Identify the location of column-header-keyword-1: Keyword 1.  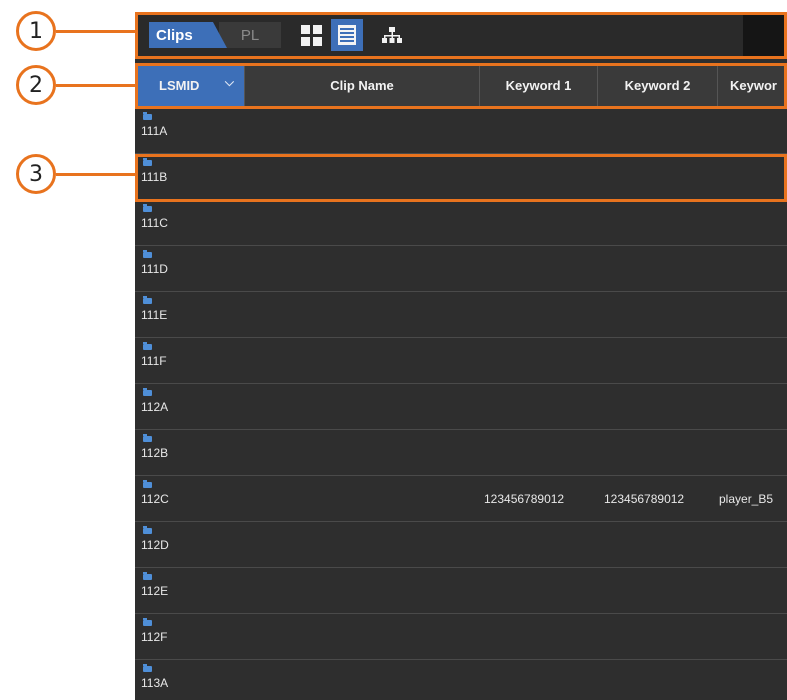
(539, 85).